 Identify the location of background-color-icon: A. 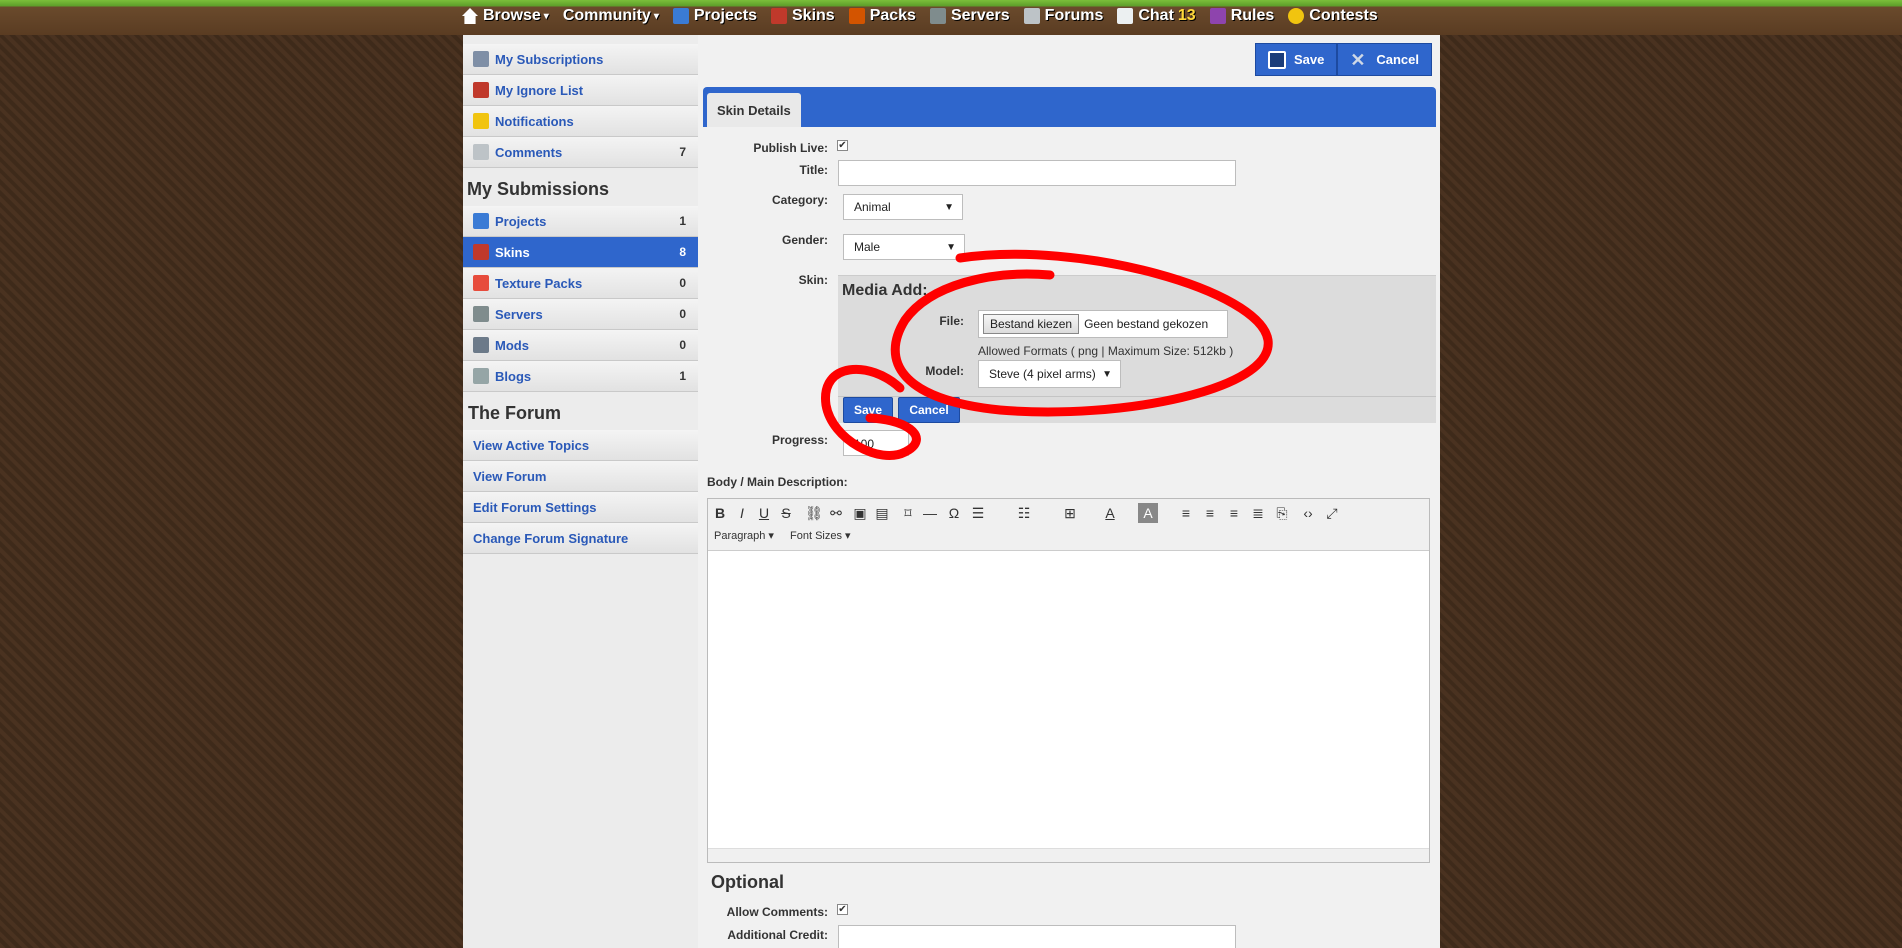
(1148, 513).